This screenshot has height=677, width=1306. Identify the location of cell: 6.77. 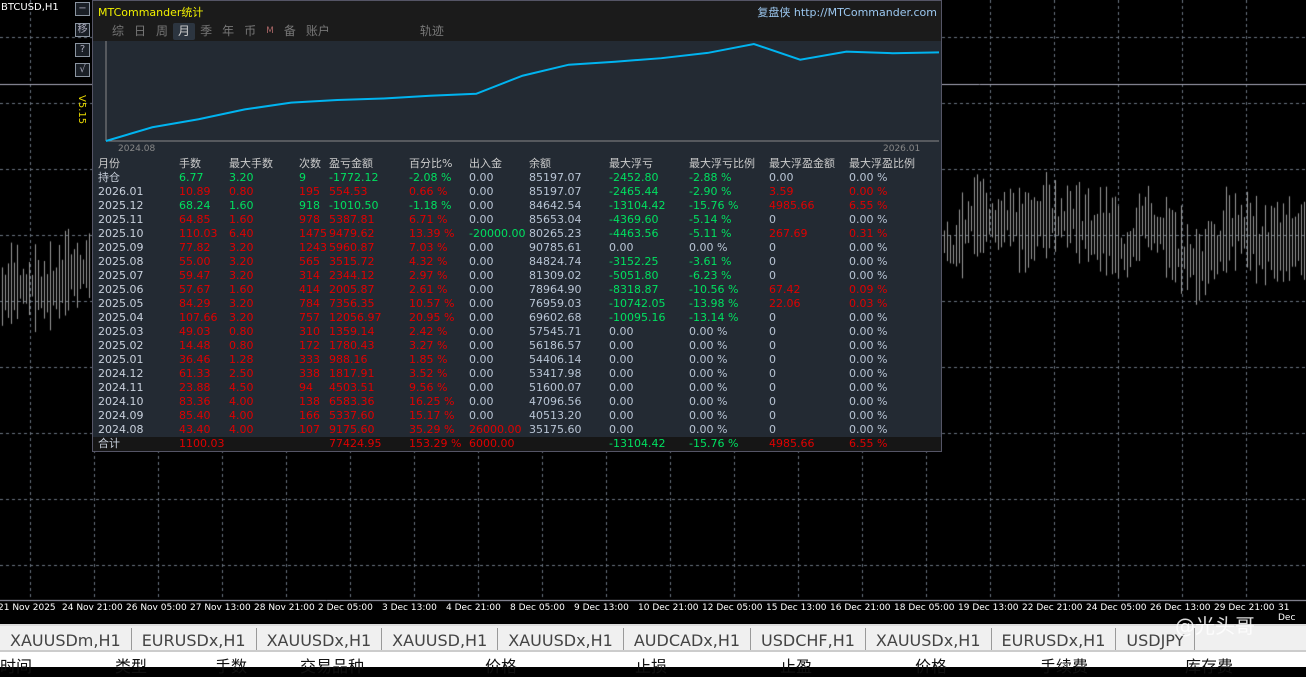
(191, 177).